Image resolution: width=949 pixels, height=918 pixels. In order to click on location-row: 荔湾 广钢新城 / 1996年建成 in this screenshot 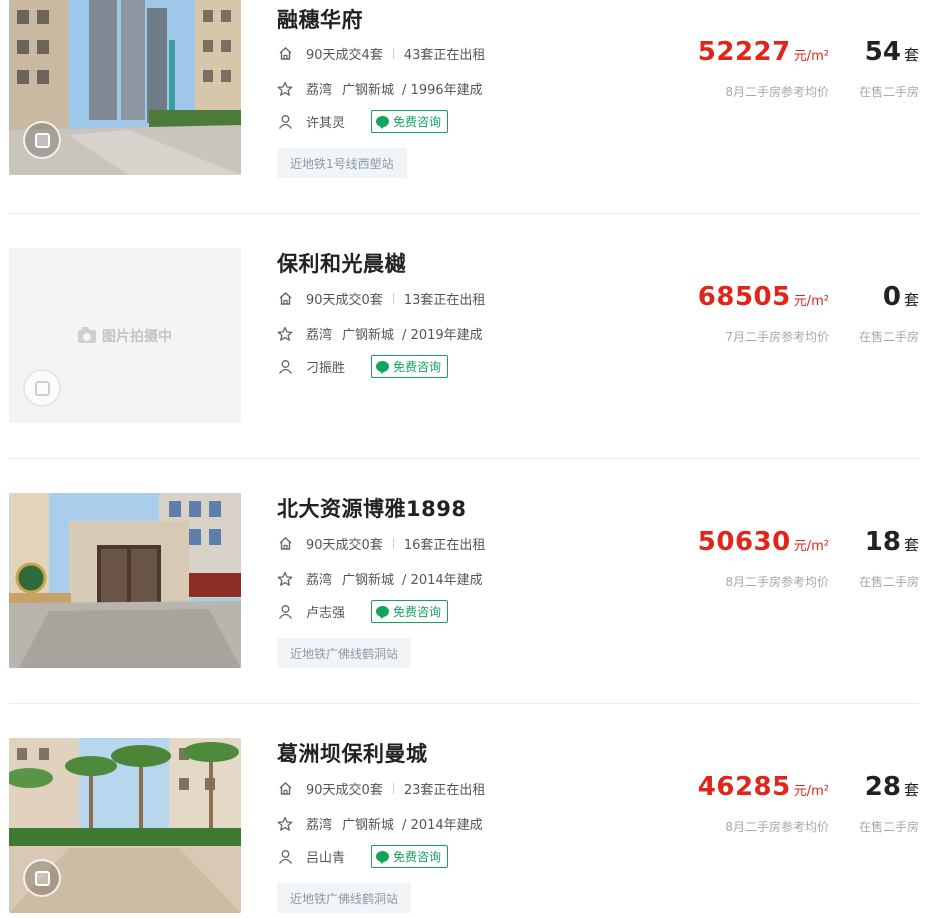, I will do `click(380, 88)`.